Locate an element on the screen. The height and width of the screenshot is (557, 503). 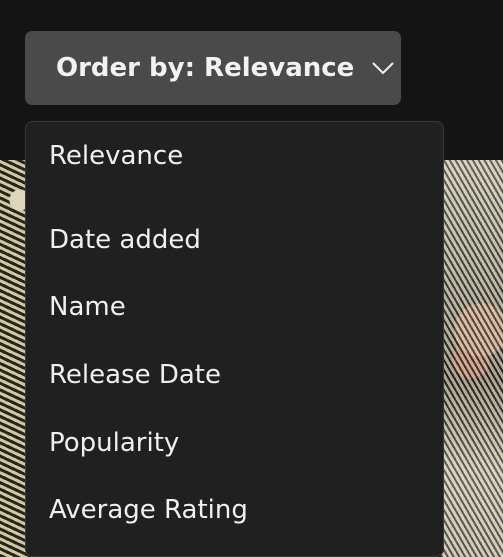
order-by-label: Order by: Relevance is located at coordinates (205, 68).